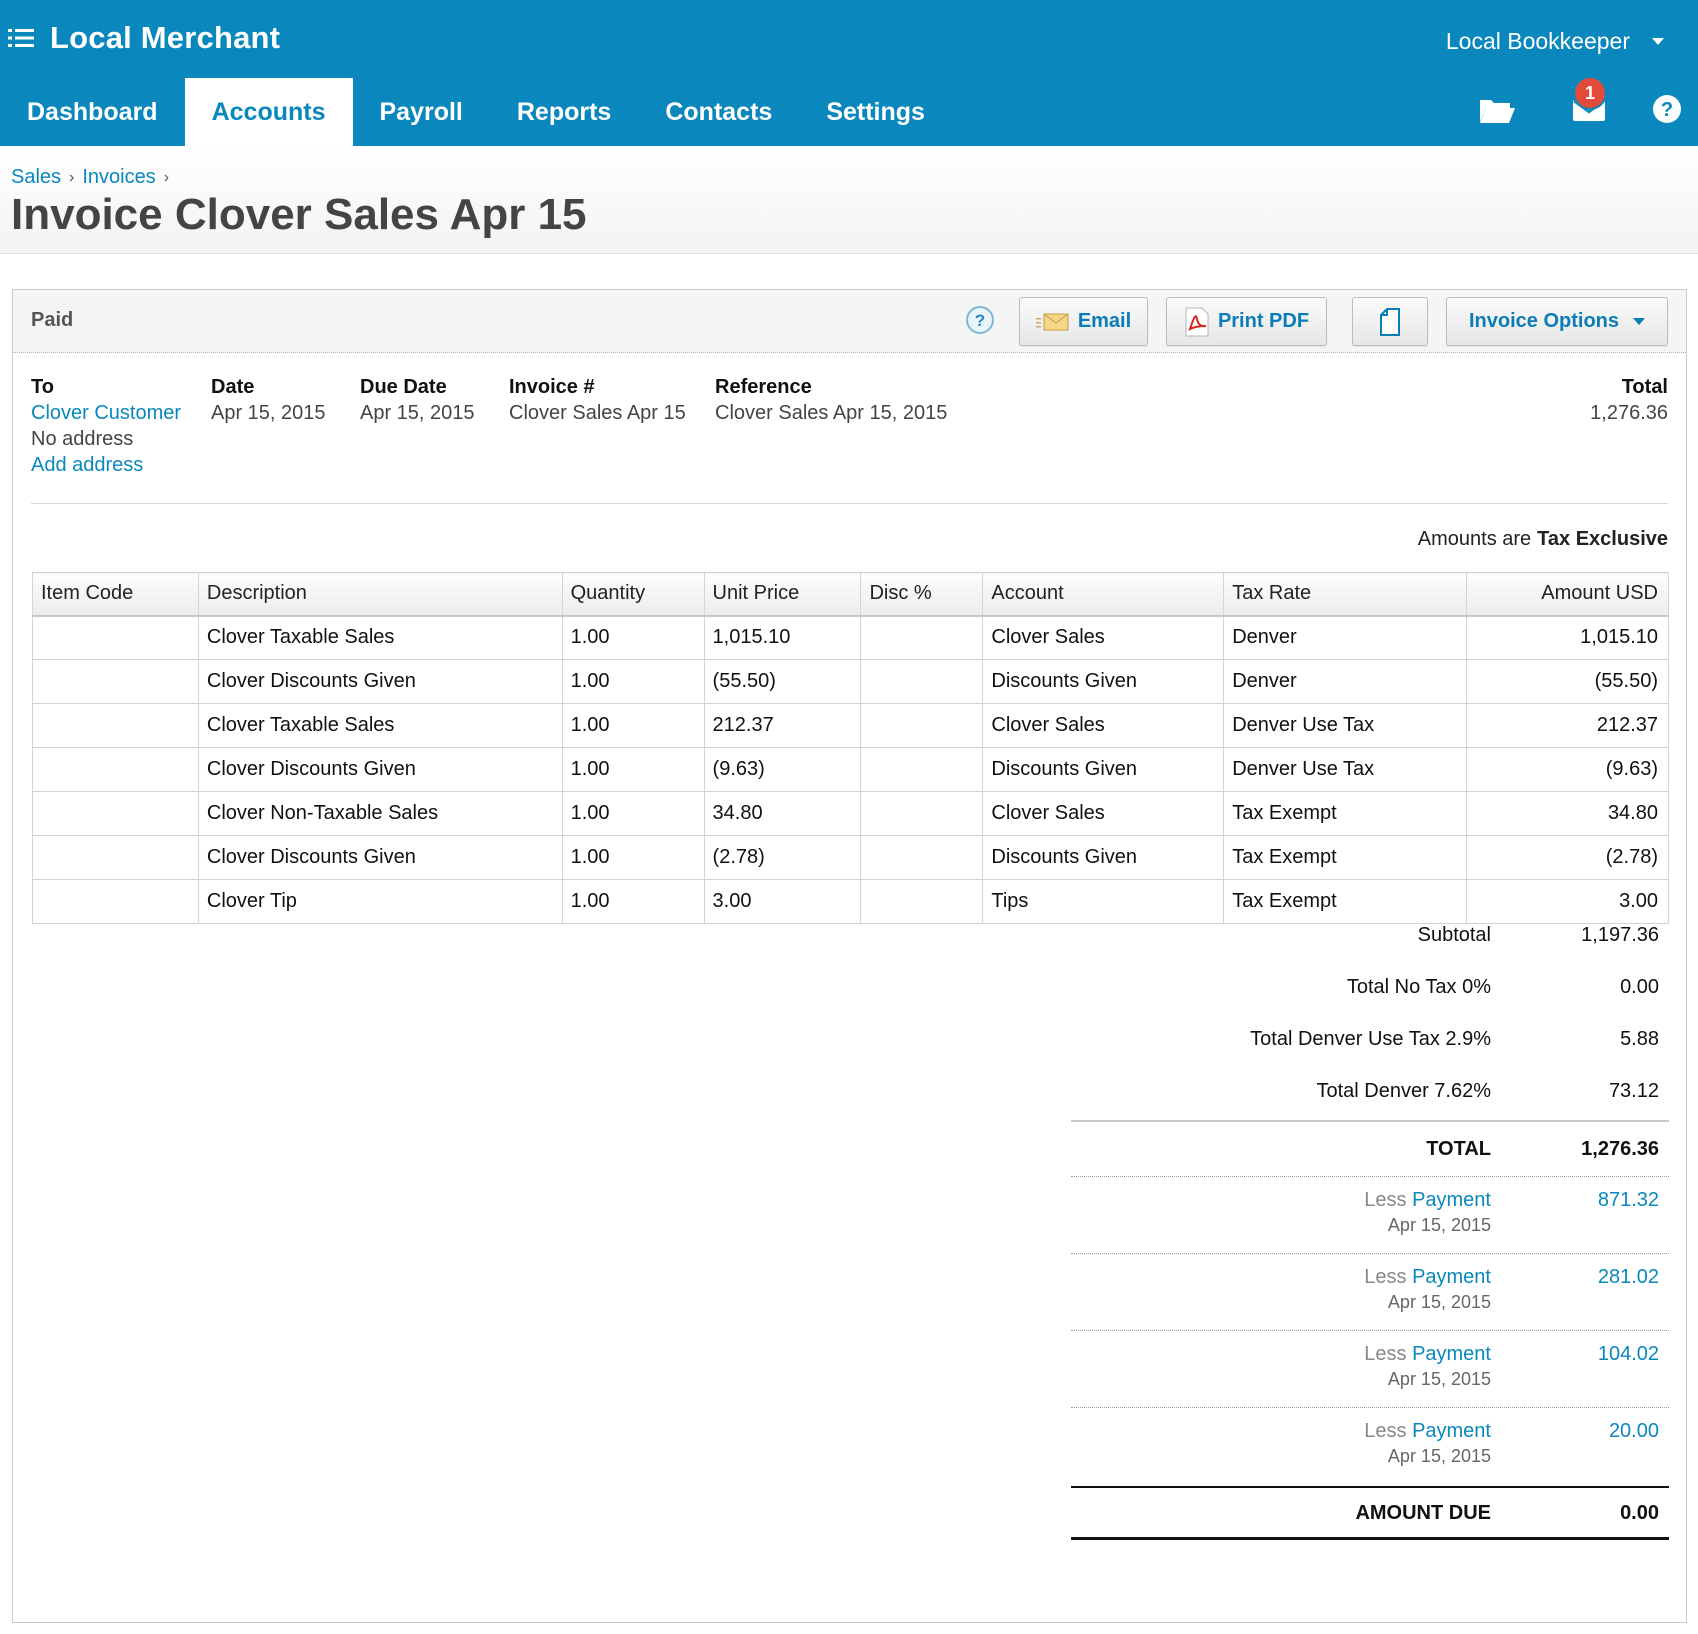 The height and width of the screenshot is (1634, 1698). Describe the element at coordinates (1474, 539) in the screenshot. I see `tax-mode-label: Amounts are` at that location.